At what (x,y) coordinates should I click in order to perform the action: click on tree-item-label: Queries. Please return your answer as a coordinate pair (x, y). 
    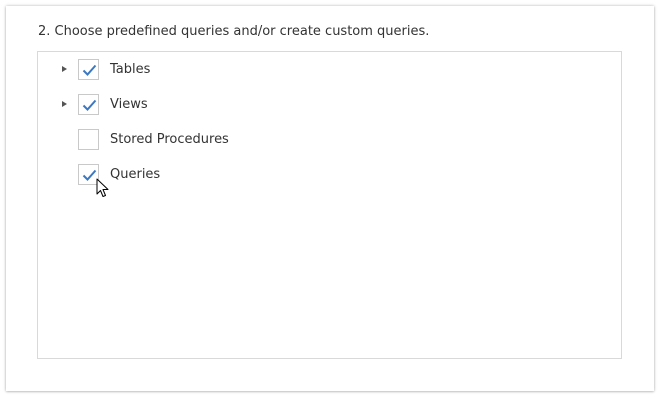
    Looking at the image, I should click on (135, 174).